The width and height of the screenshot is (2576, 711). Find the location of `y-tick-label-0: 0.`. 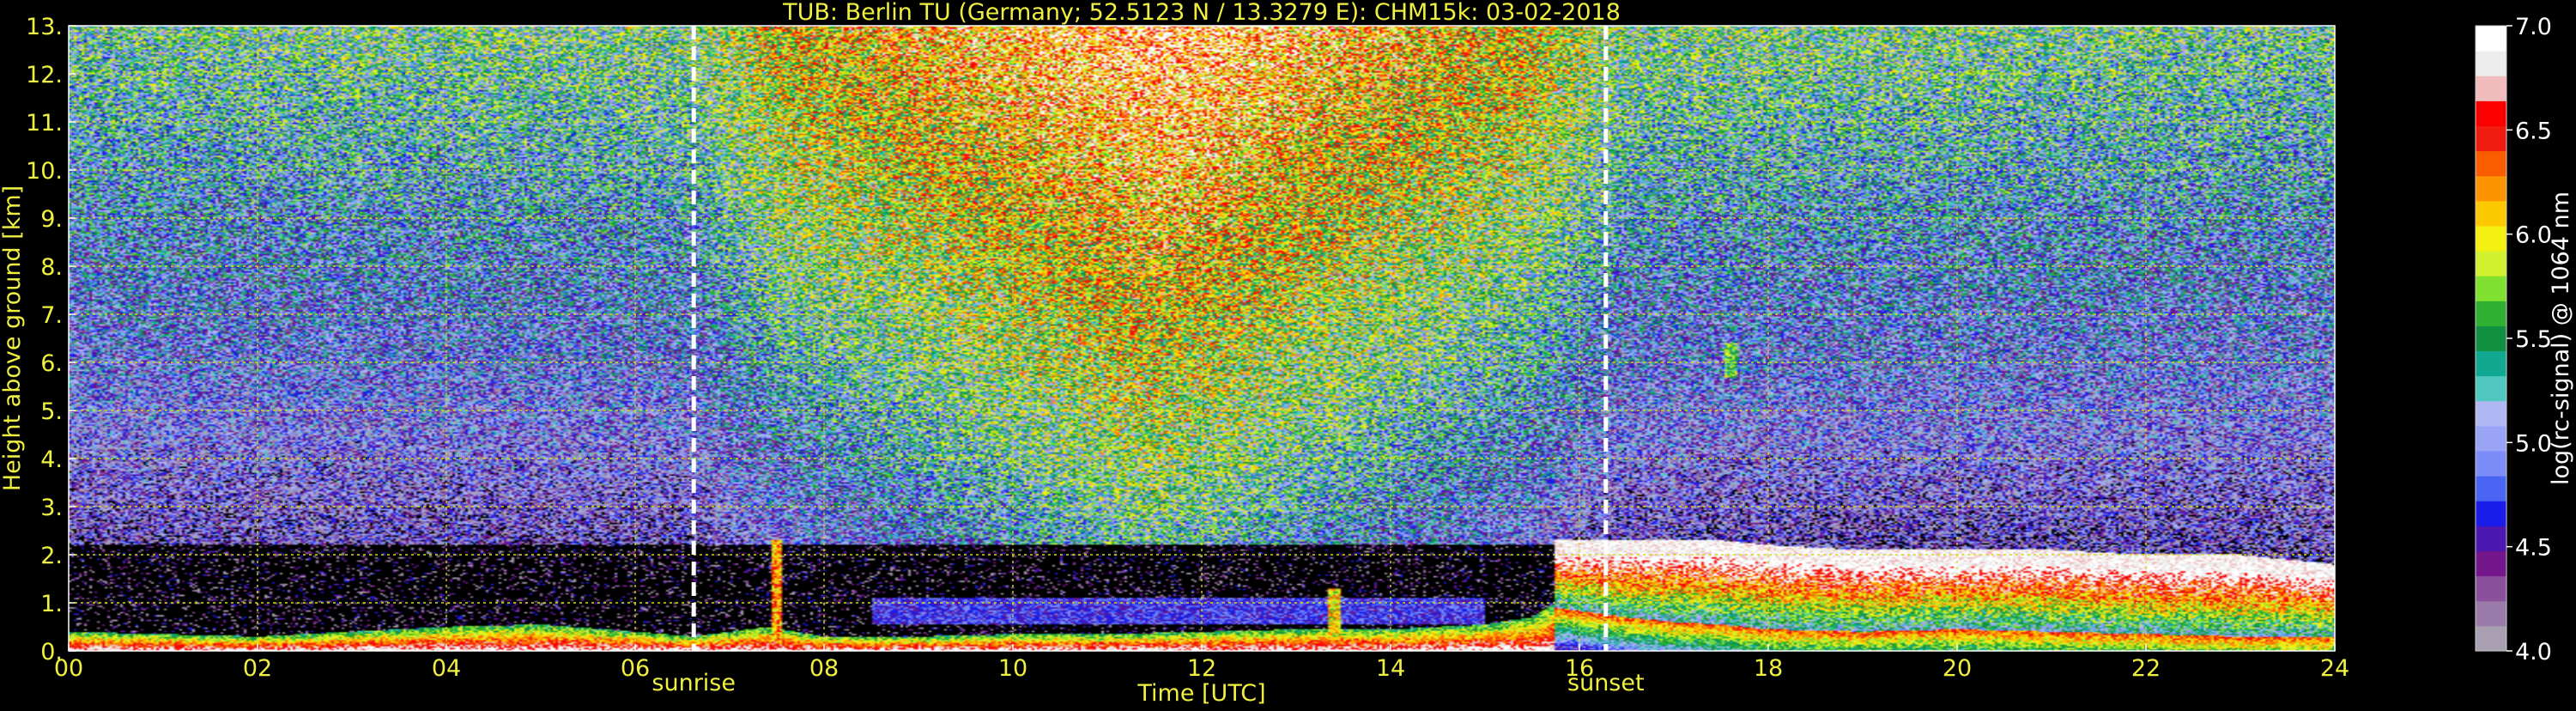

y-tick-label-0: 0. is located at coordinates (51, 652).